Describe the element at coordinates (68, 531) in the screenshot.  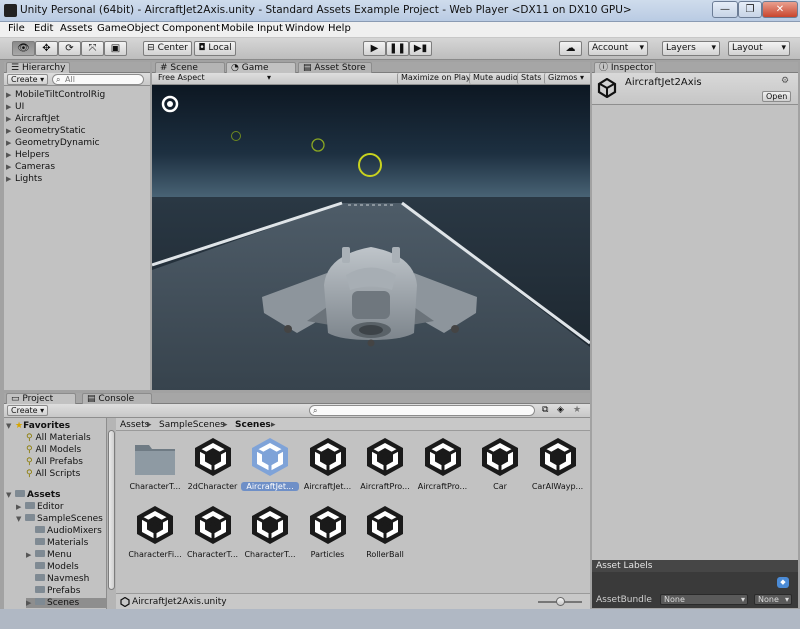
I see `tree-folder: AudioMixers` at that location.